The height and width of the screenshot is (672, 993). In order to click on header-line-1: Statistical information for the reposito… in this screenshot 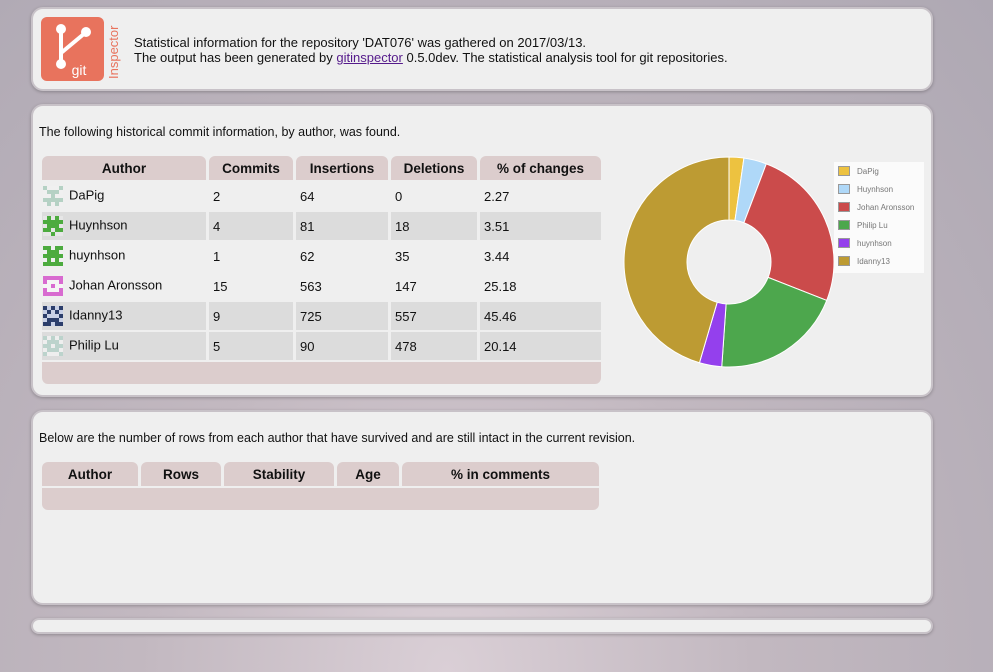, I will do `click(360, 42)`.